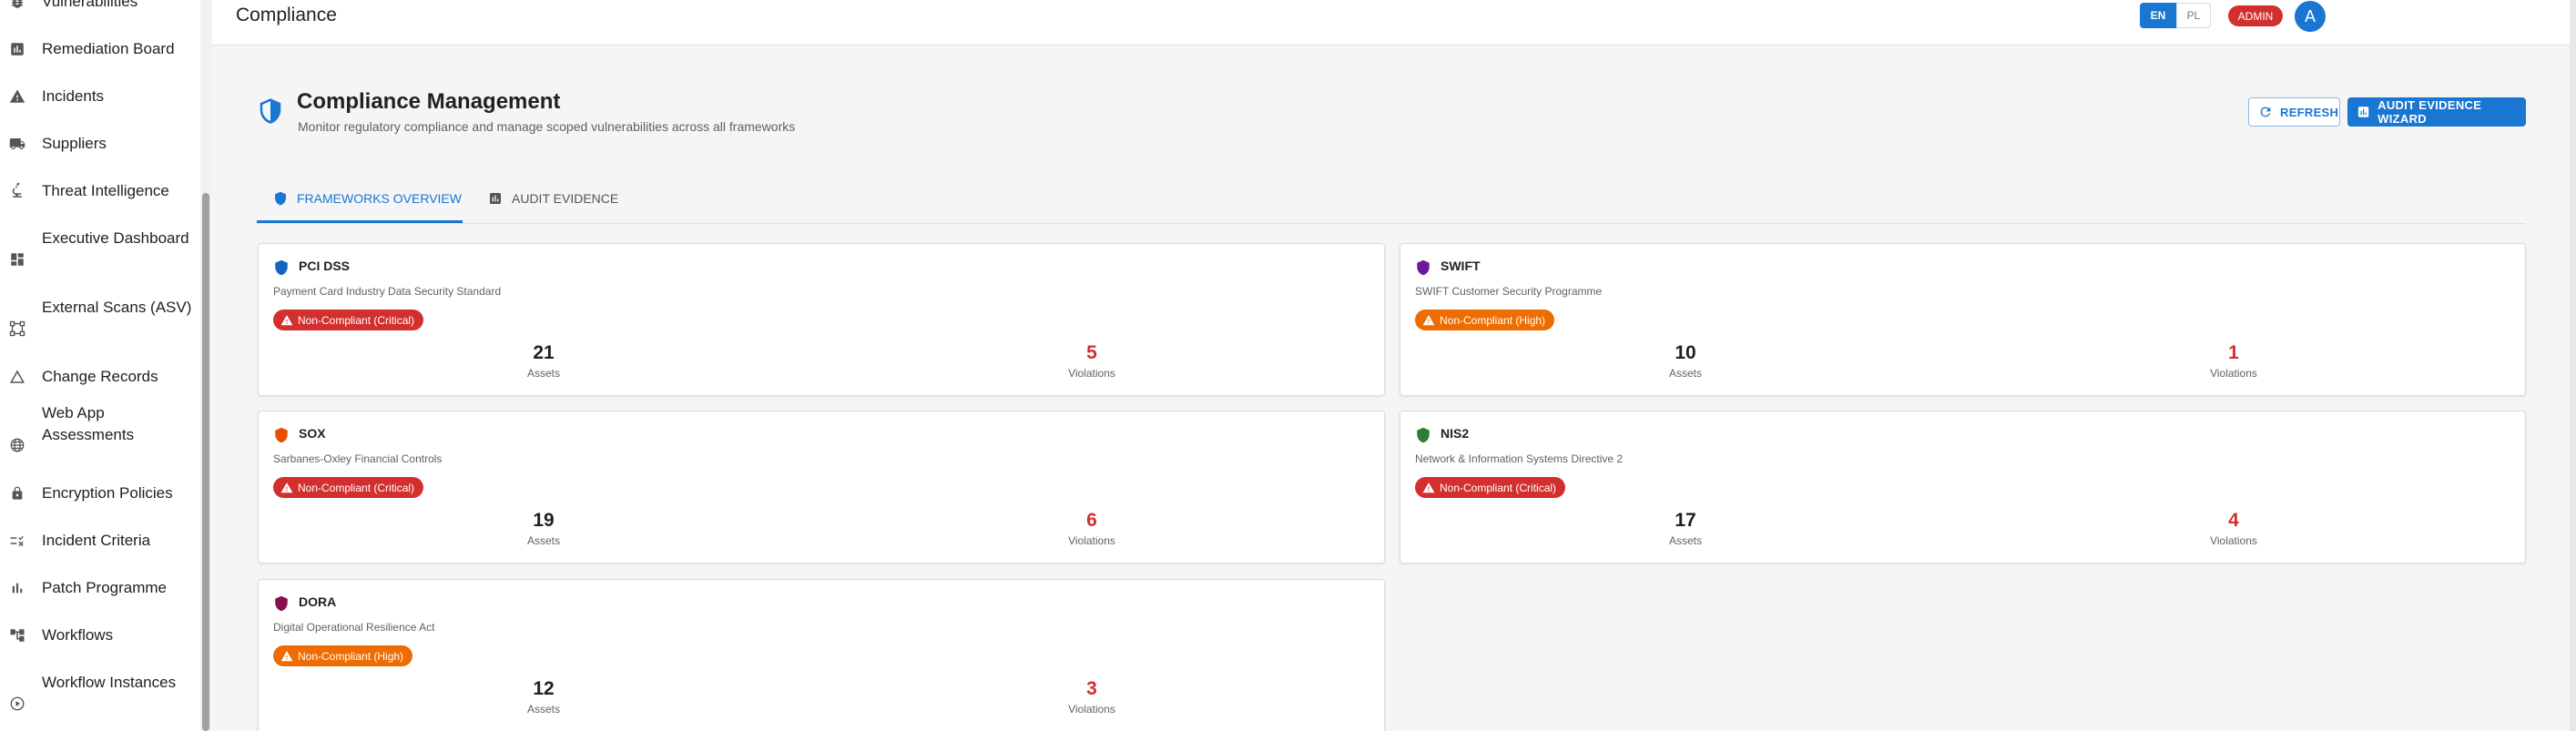 This screenshot has width=2576, height=731. What do you see at coordinates (2193, 16) in the screenshot?
I see `language-pl-button: PL` at bounding box center [2193, 16].